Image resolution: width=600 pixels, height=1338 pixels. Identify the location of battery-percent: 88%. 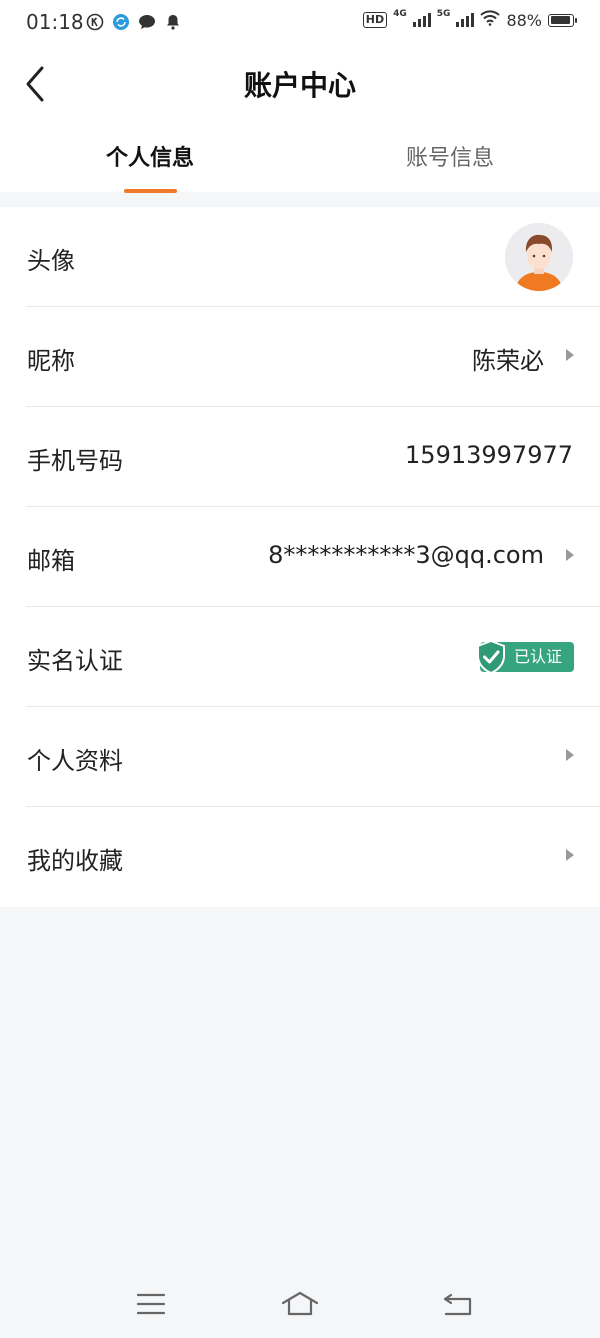
(524, 20).